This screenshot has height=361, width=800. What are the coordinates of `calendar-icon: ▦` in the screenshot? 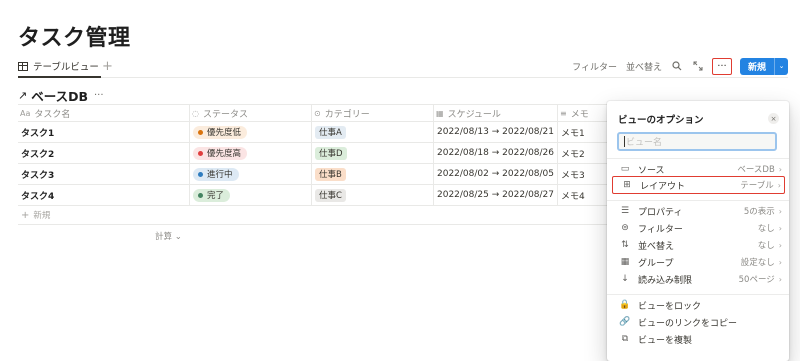 It's located at (440, 113).